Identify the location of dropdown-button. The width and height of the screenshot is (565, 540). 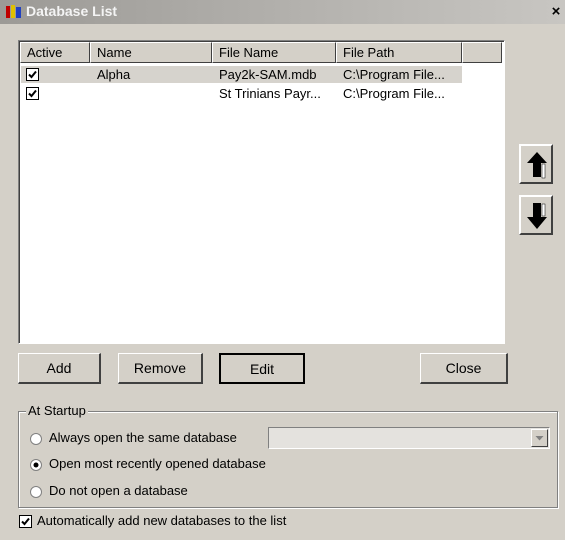
(539, 438).